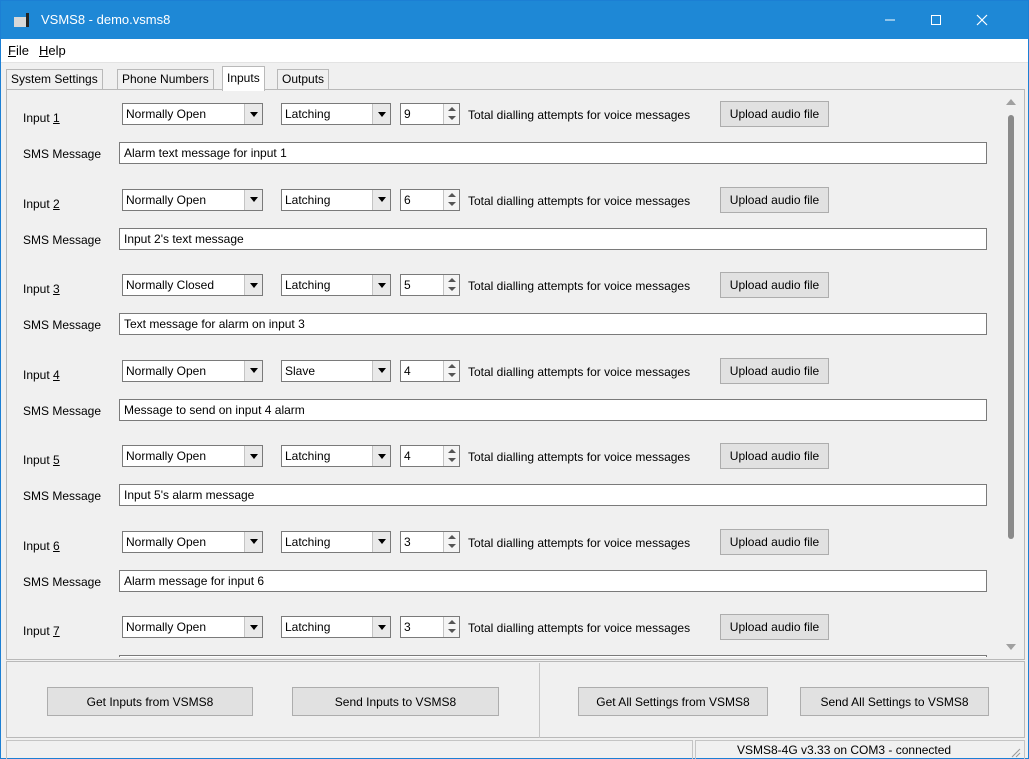 This screenshot has width=1029, height=759. What do you see at coordinates (514, 20) in the screenshot?
I see `title-bar: VSMS8 - demo.vsms8` at bounding box center [514, 20].